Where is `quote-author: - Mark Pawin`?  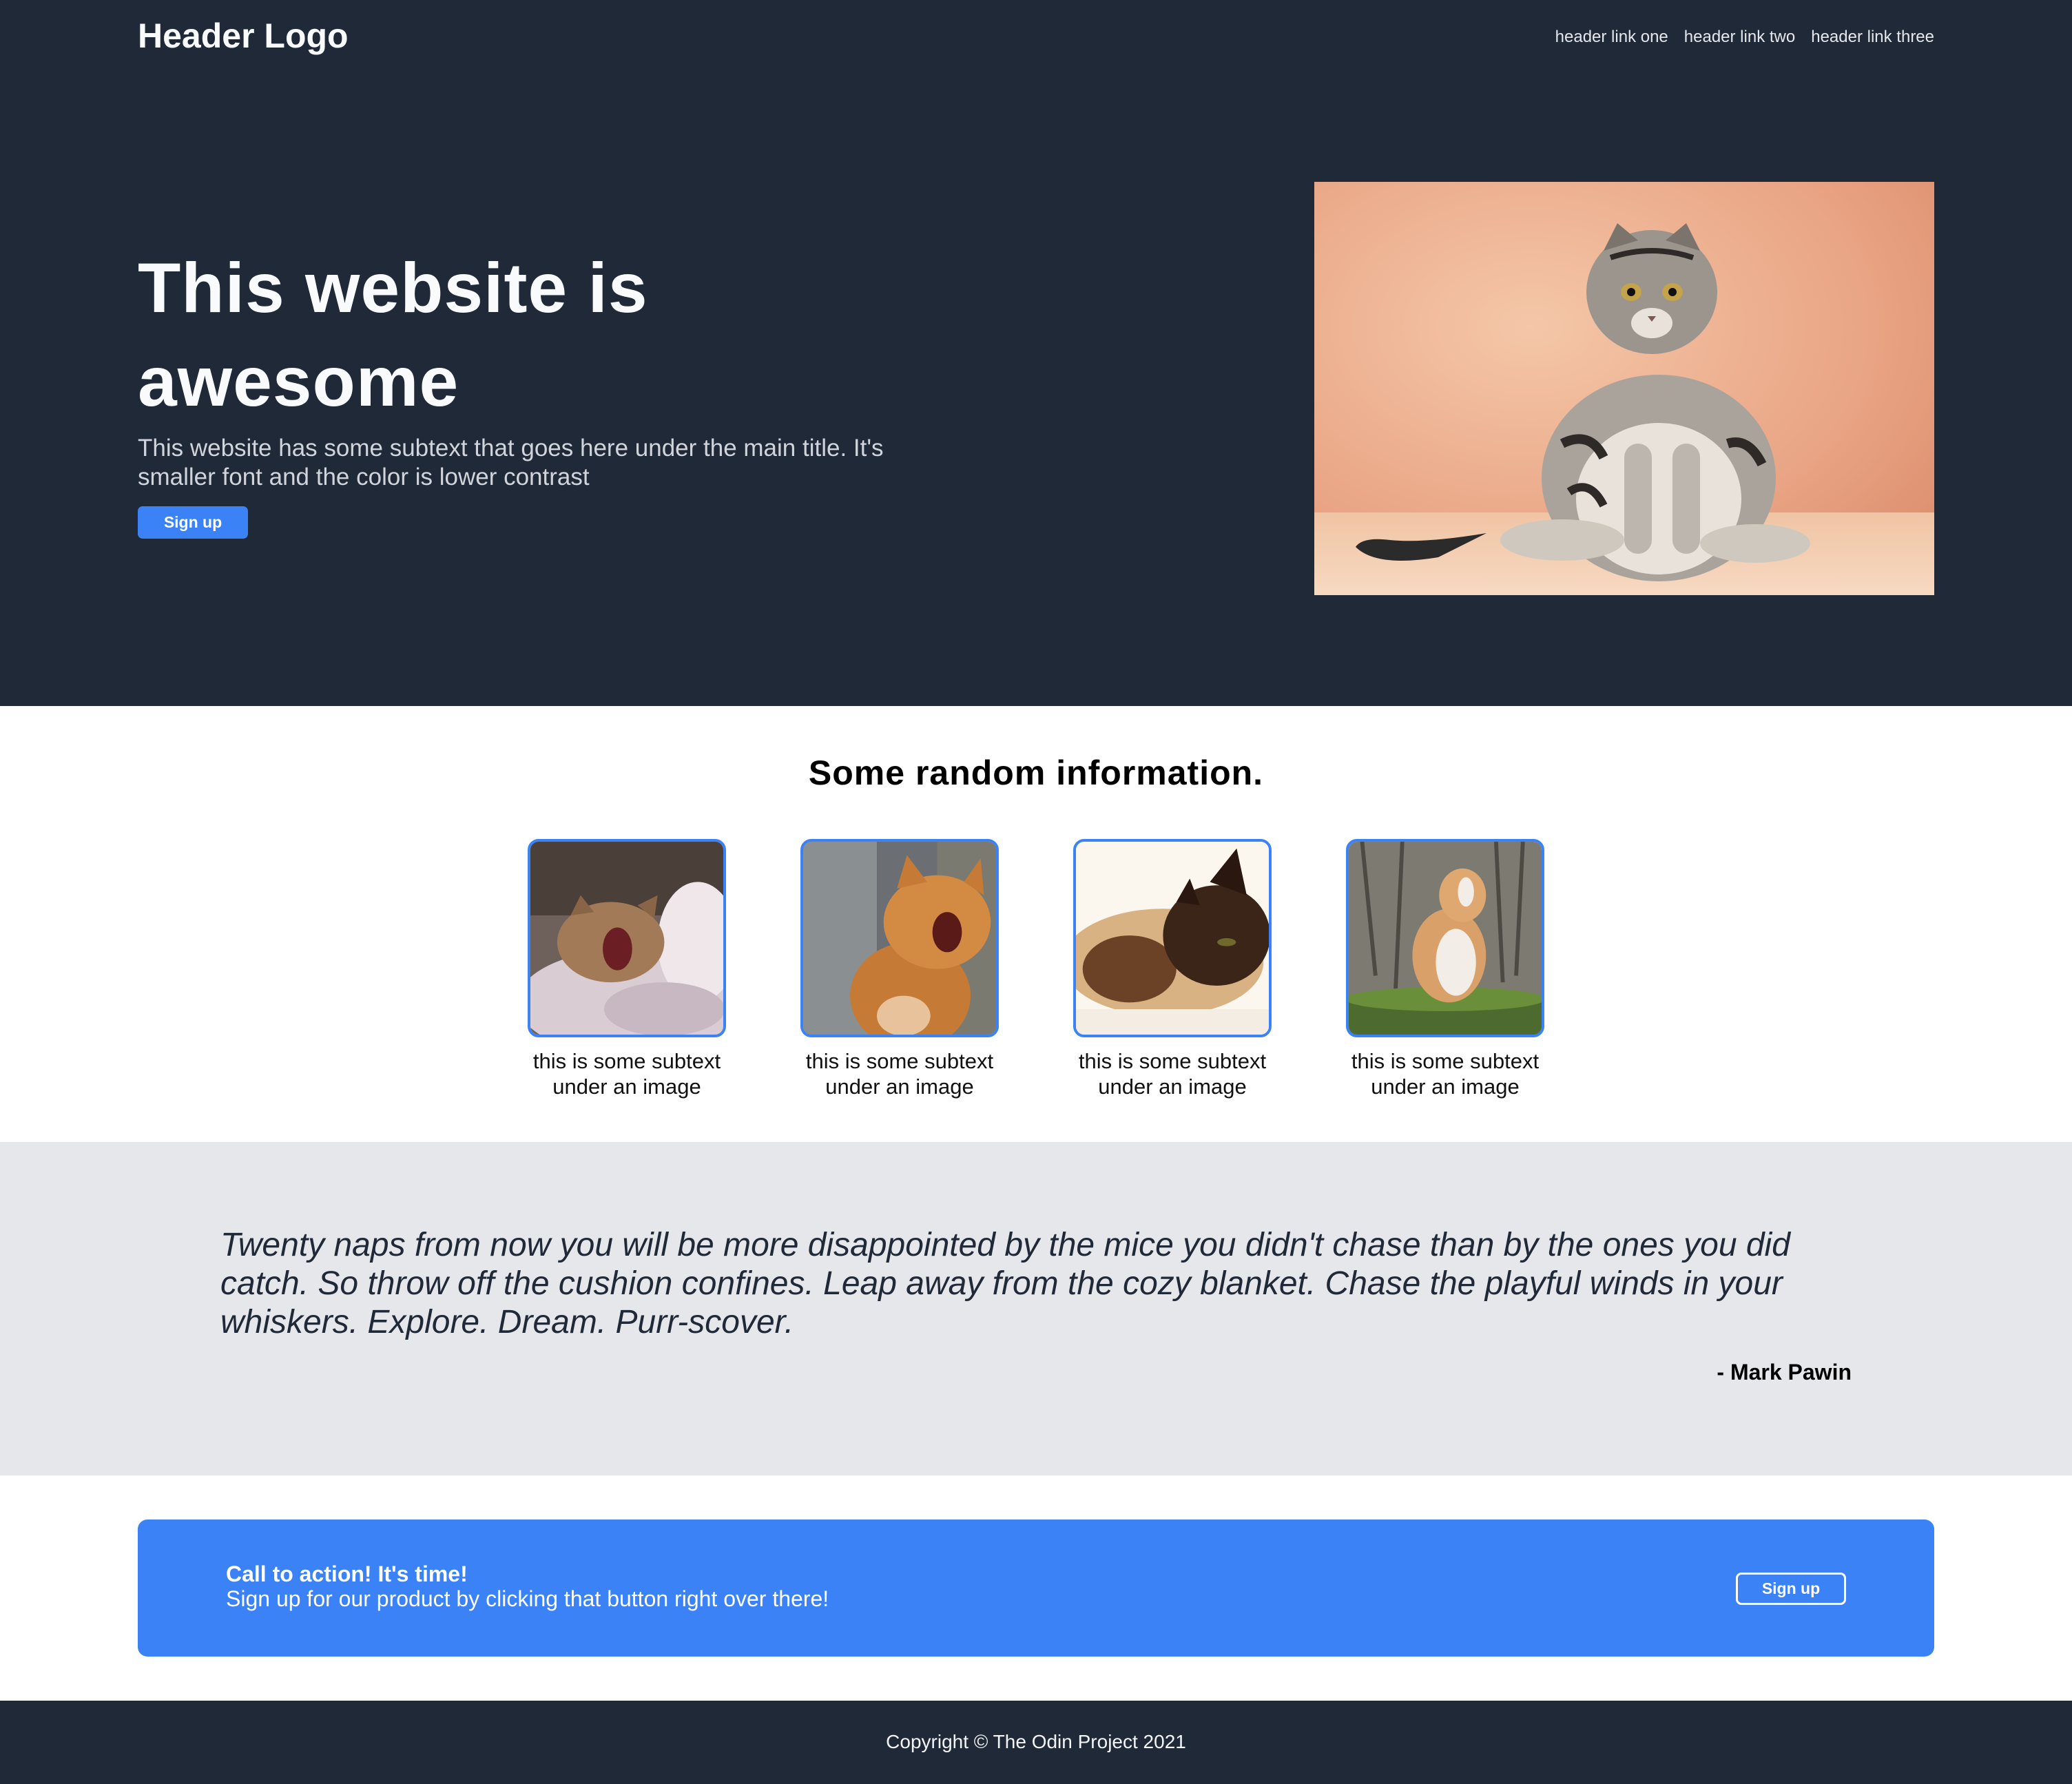
quote-author: - Mark Pawin is located at coordinates (1784, 1372).